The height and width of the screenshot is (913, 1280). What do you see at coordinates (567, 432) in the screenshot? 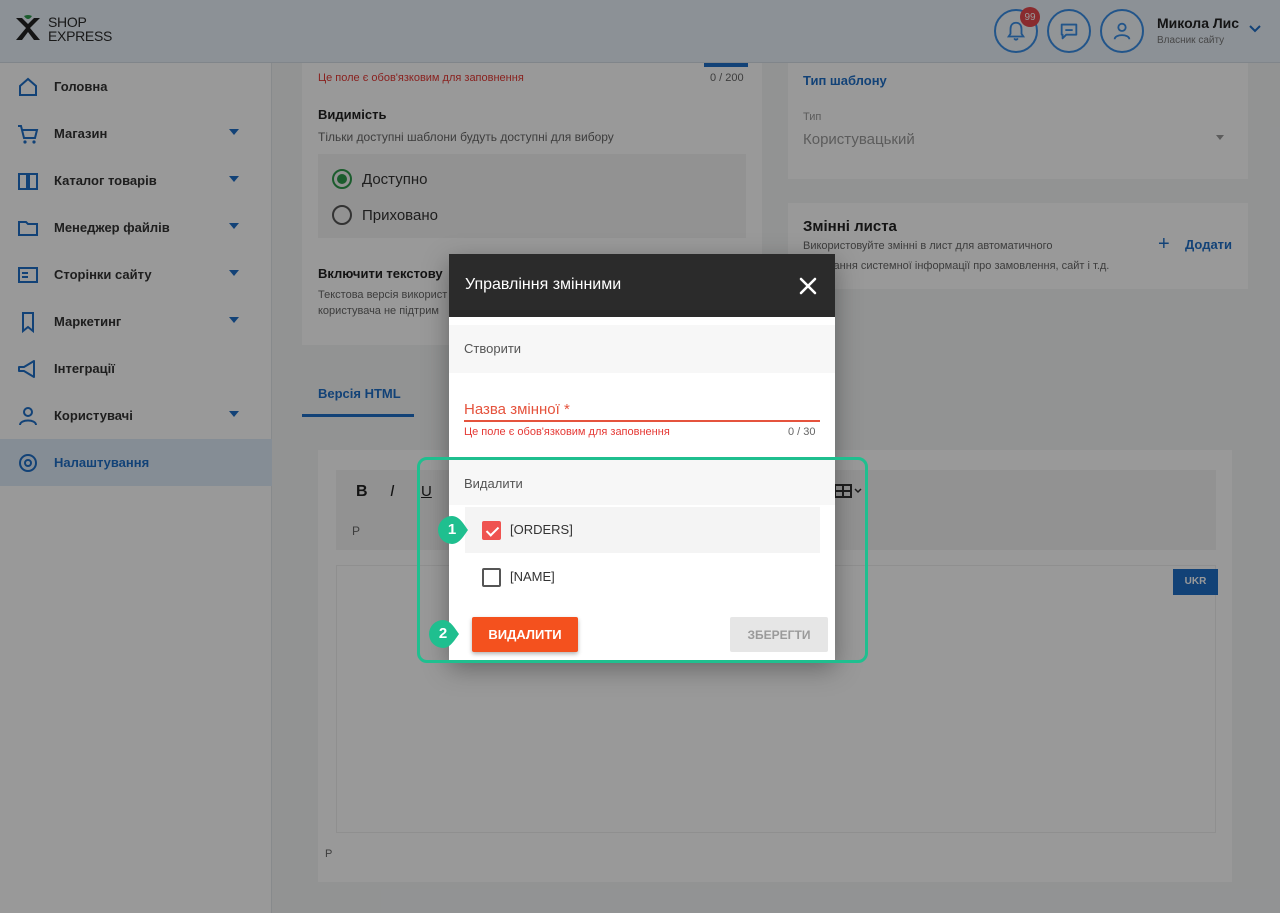
I see `variable-name-error: Це поле є обов'язковим для заповнення` at bounding box center [567, 432].